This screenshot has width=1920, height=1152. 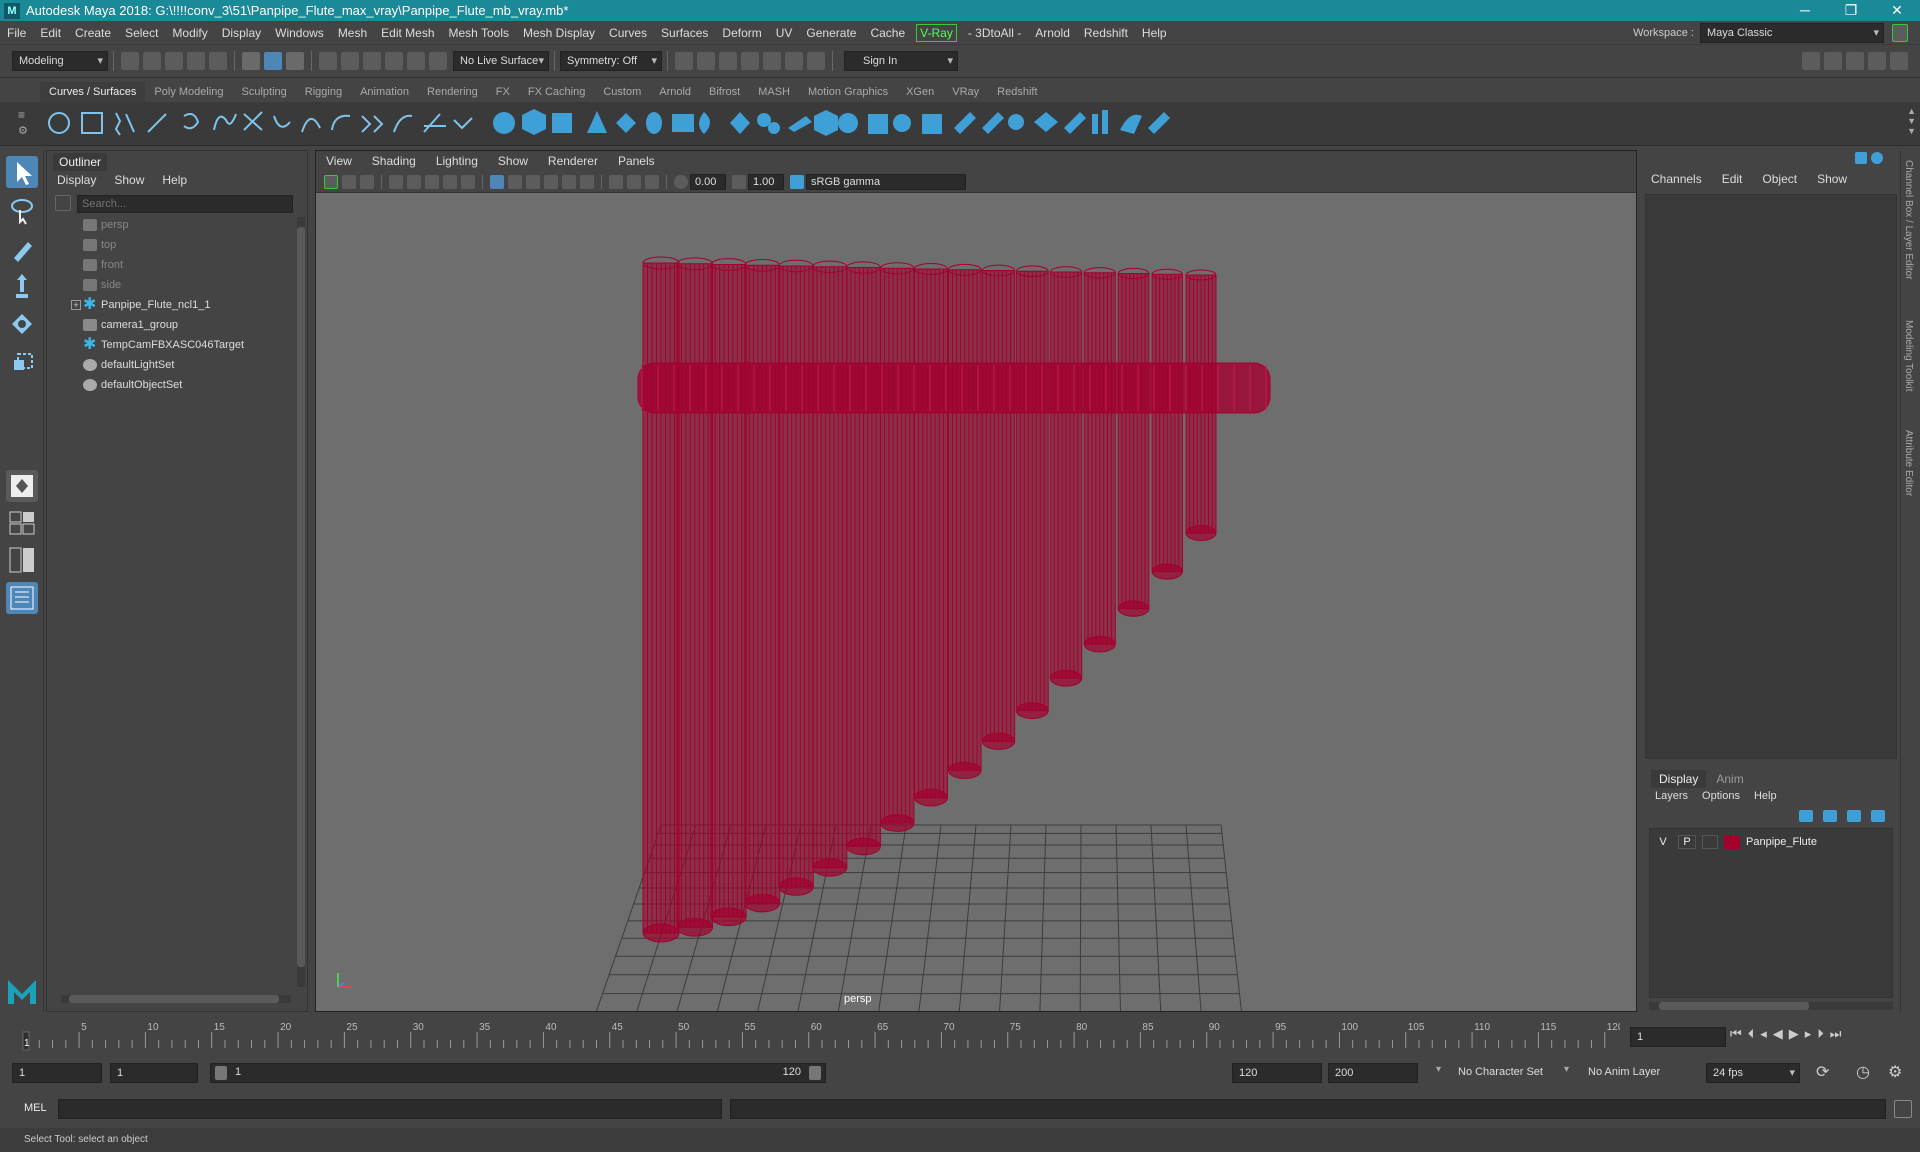 What do you see at coordinates (273, 61) in the screenshot?
I see `select-object-icon` at bounding box center [273, 61].